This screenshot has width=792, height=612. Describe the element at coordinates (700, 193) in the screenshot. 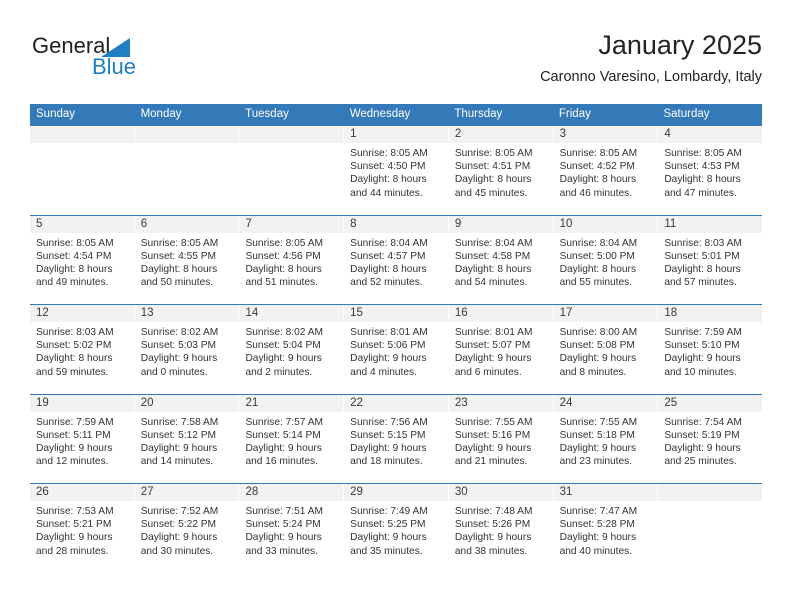

I see `daylight-text-line2: and 47 minutes.` at that location.